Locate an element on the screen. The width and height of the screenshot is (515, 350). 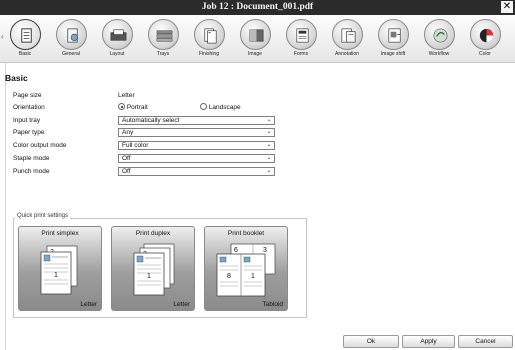
paper-type-select: Any ⌄ is located at coordinates (196, 132).